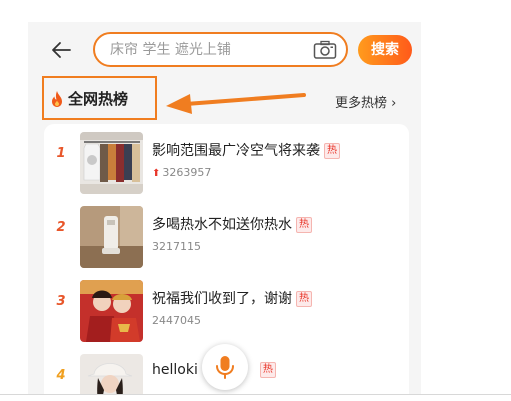 The width and height of the screenshot is (511, 401). I want to click on search-button: 搜索, so click(385, 50).